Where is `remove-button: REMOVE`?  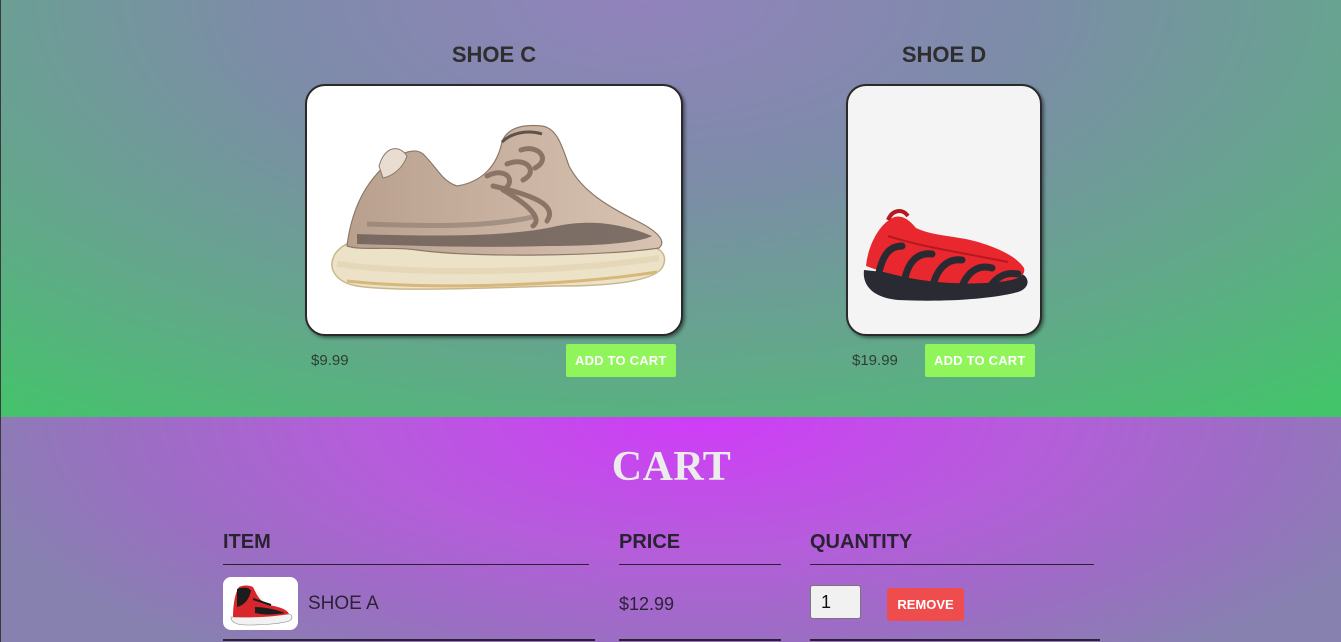 remove-button: REMOVE is located at coordinates (925, 604).